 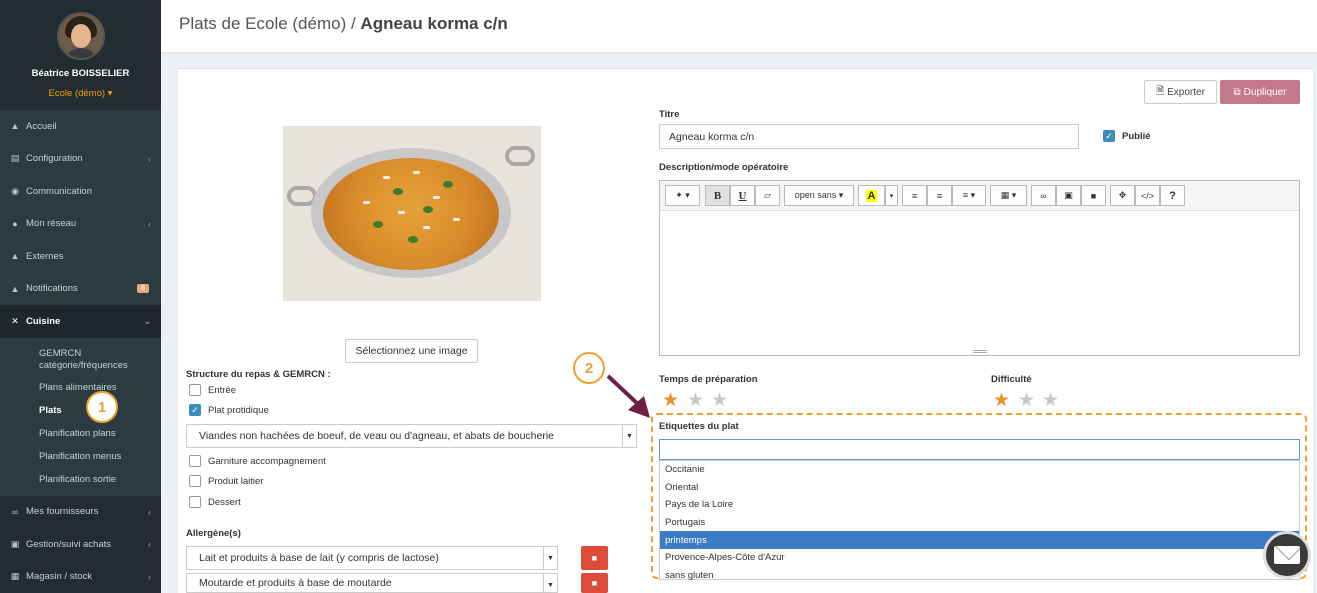 I want to click on sidebar-item-communication: ◉ Communication, so click(x=80, y=191).